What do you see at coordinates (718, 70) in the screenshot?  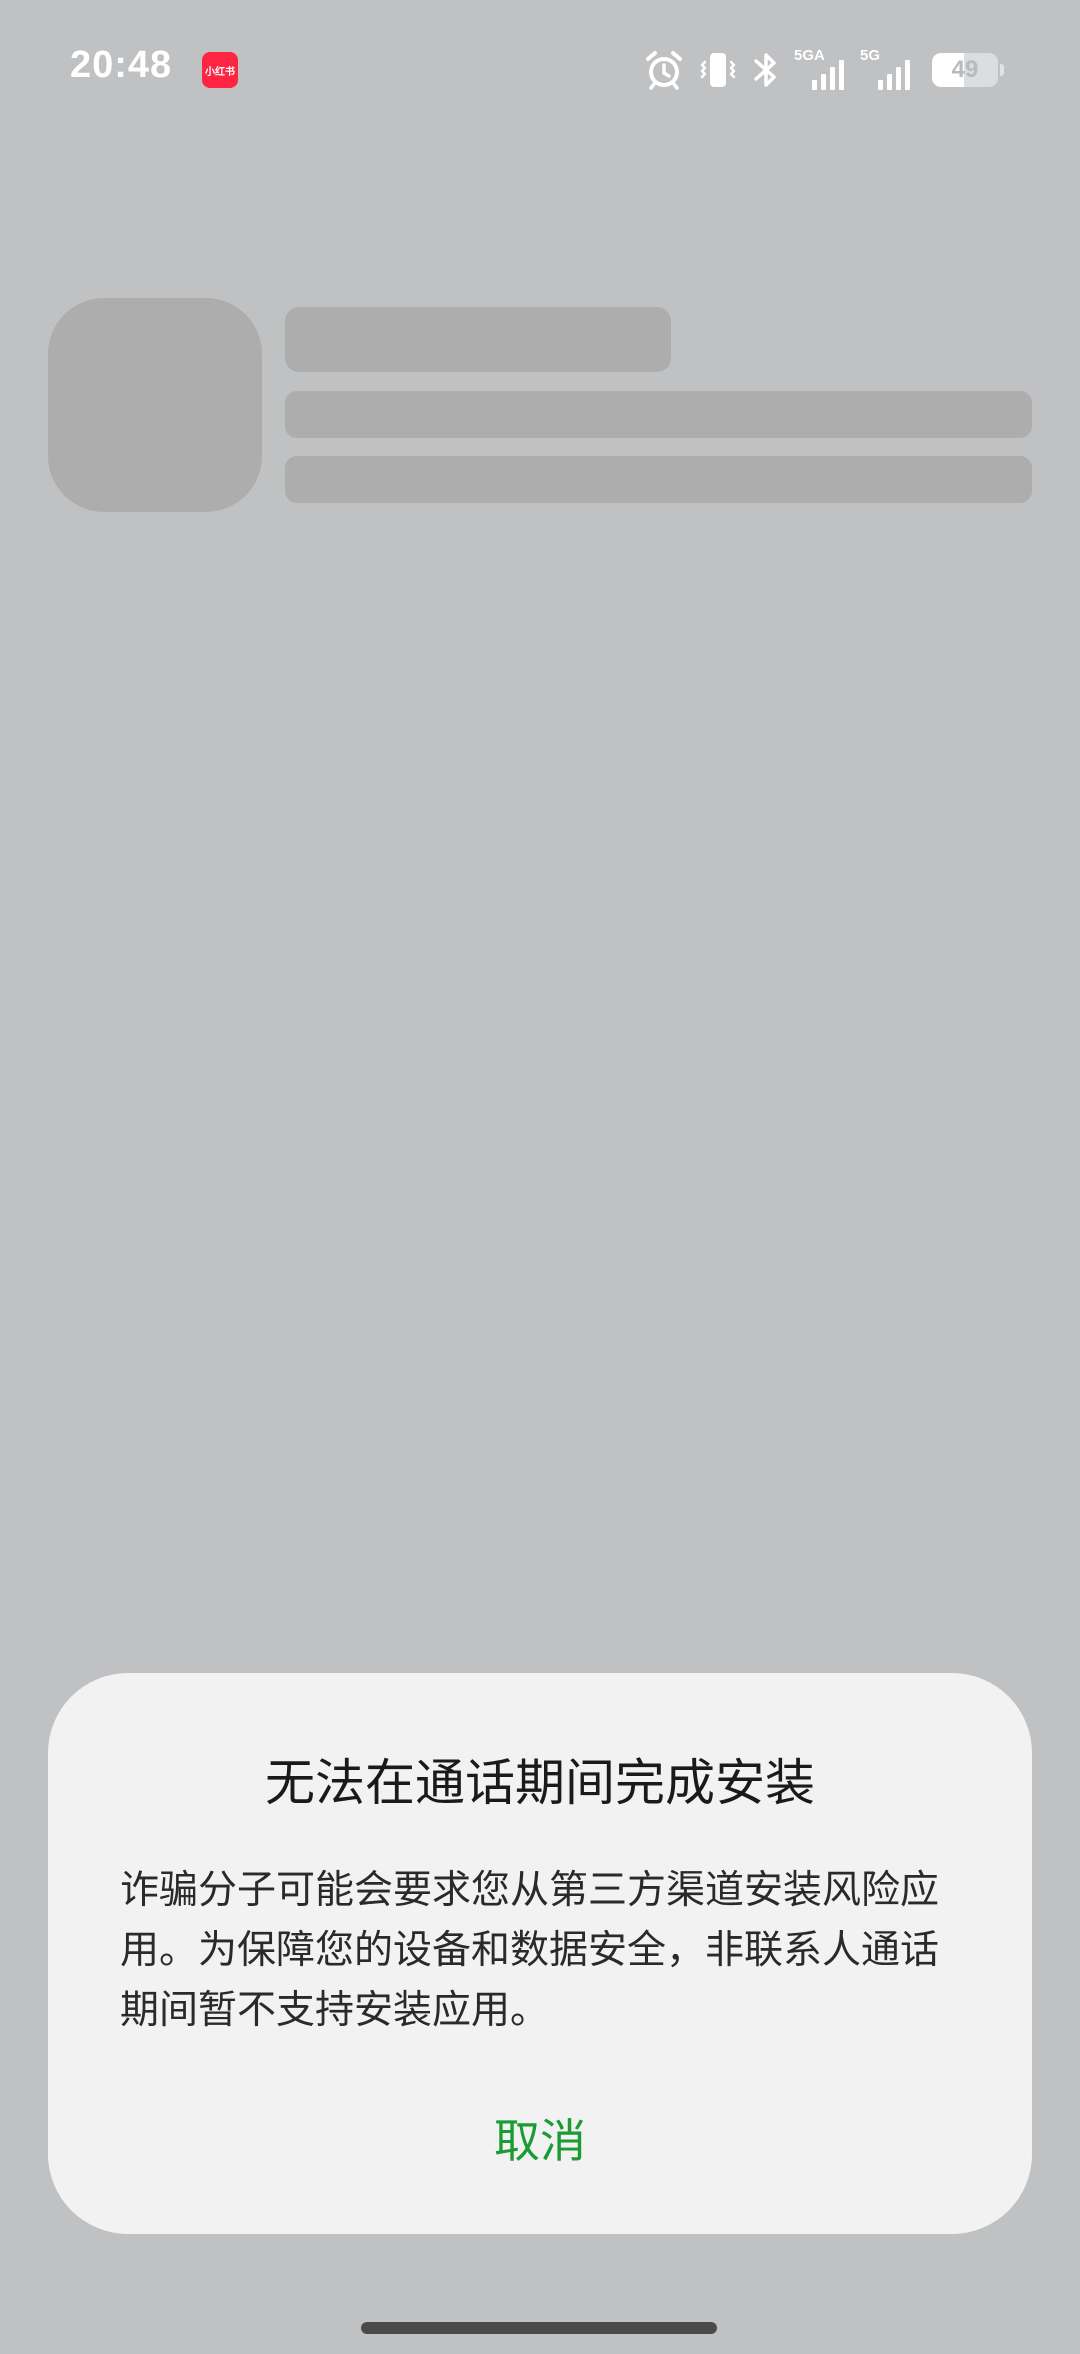 I see `vibrate-icon` at bounding box center [718, 70].